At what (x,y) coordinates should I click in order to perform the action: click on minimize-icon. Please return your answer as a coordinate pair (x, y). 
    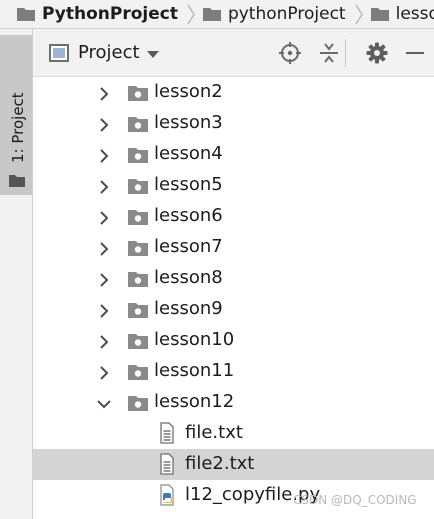
    Looking at the image, I should click on (415, 53).